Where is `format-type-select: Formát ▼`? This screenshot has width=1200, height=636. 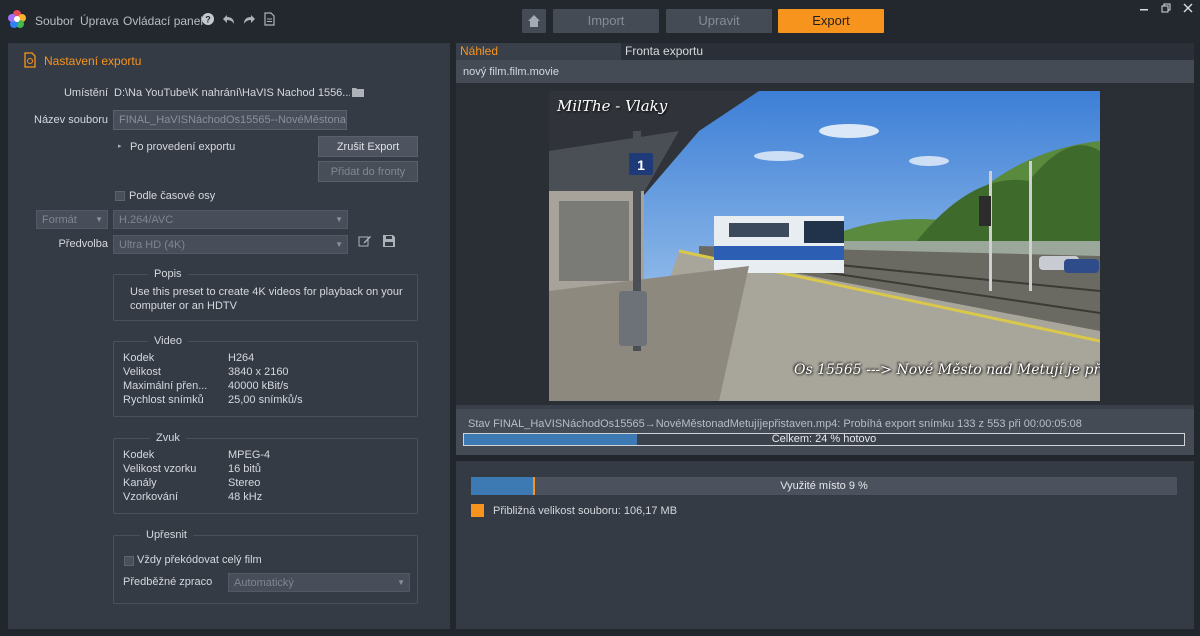
format-type-select: Formát ▼ is located at coordinates (72, 219).